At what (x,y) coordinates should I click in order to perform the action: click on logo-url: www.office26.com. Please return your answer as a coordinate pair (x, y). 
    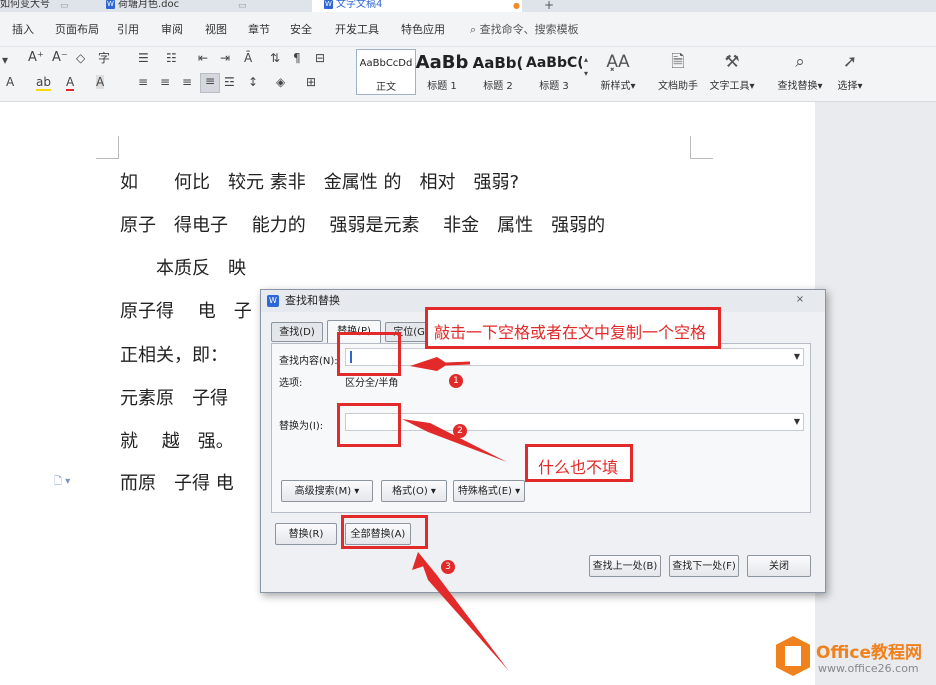
    Looking at the image, I should click on (868, 668).